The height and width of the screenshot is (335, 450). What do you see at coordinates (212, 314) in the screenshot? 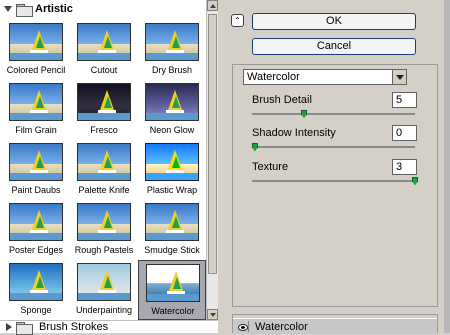
I see `scroll-down-icon` at bounding box center [212, 314].